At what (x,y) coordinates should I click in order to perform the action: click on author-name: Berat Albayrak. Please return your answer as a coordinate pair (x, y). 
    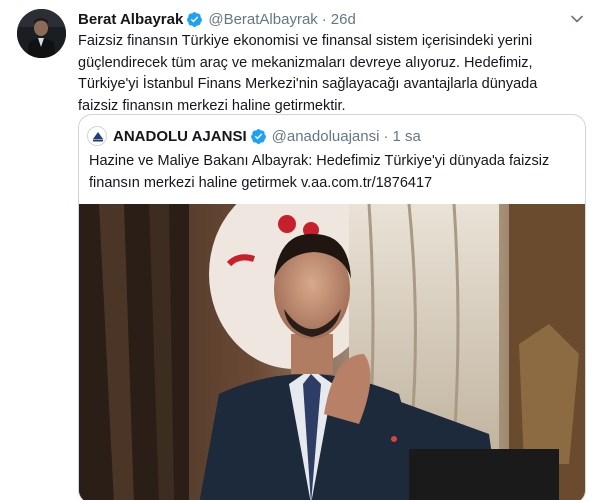
    Looking at the image, I should click on (130, 19).